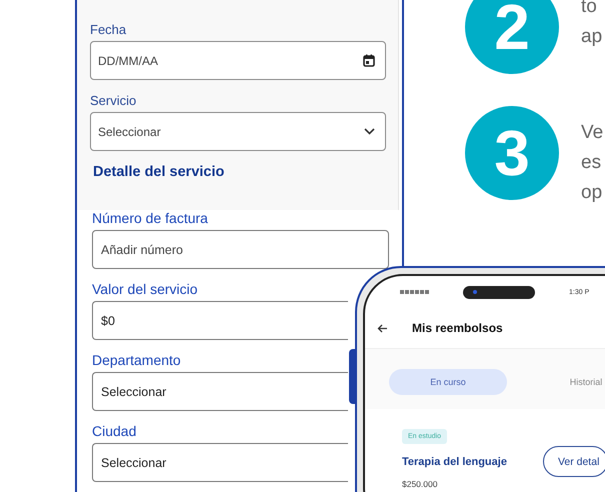 The image size is (605, 492). I want to click on signal-icon, so click(414, 292).